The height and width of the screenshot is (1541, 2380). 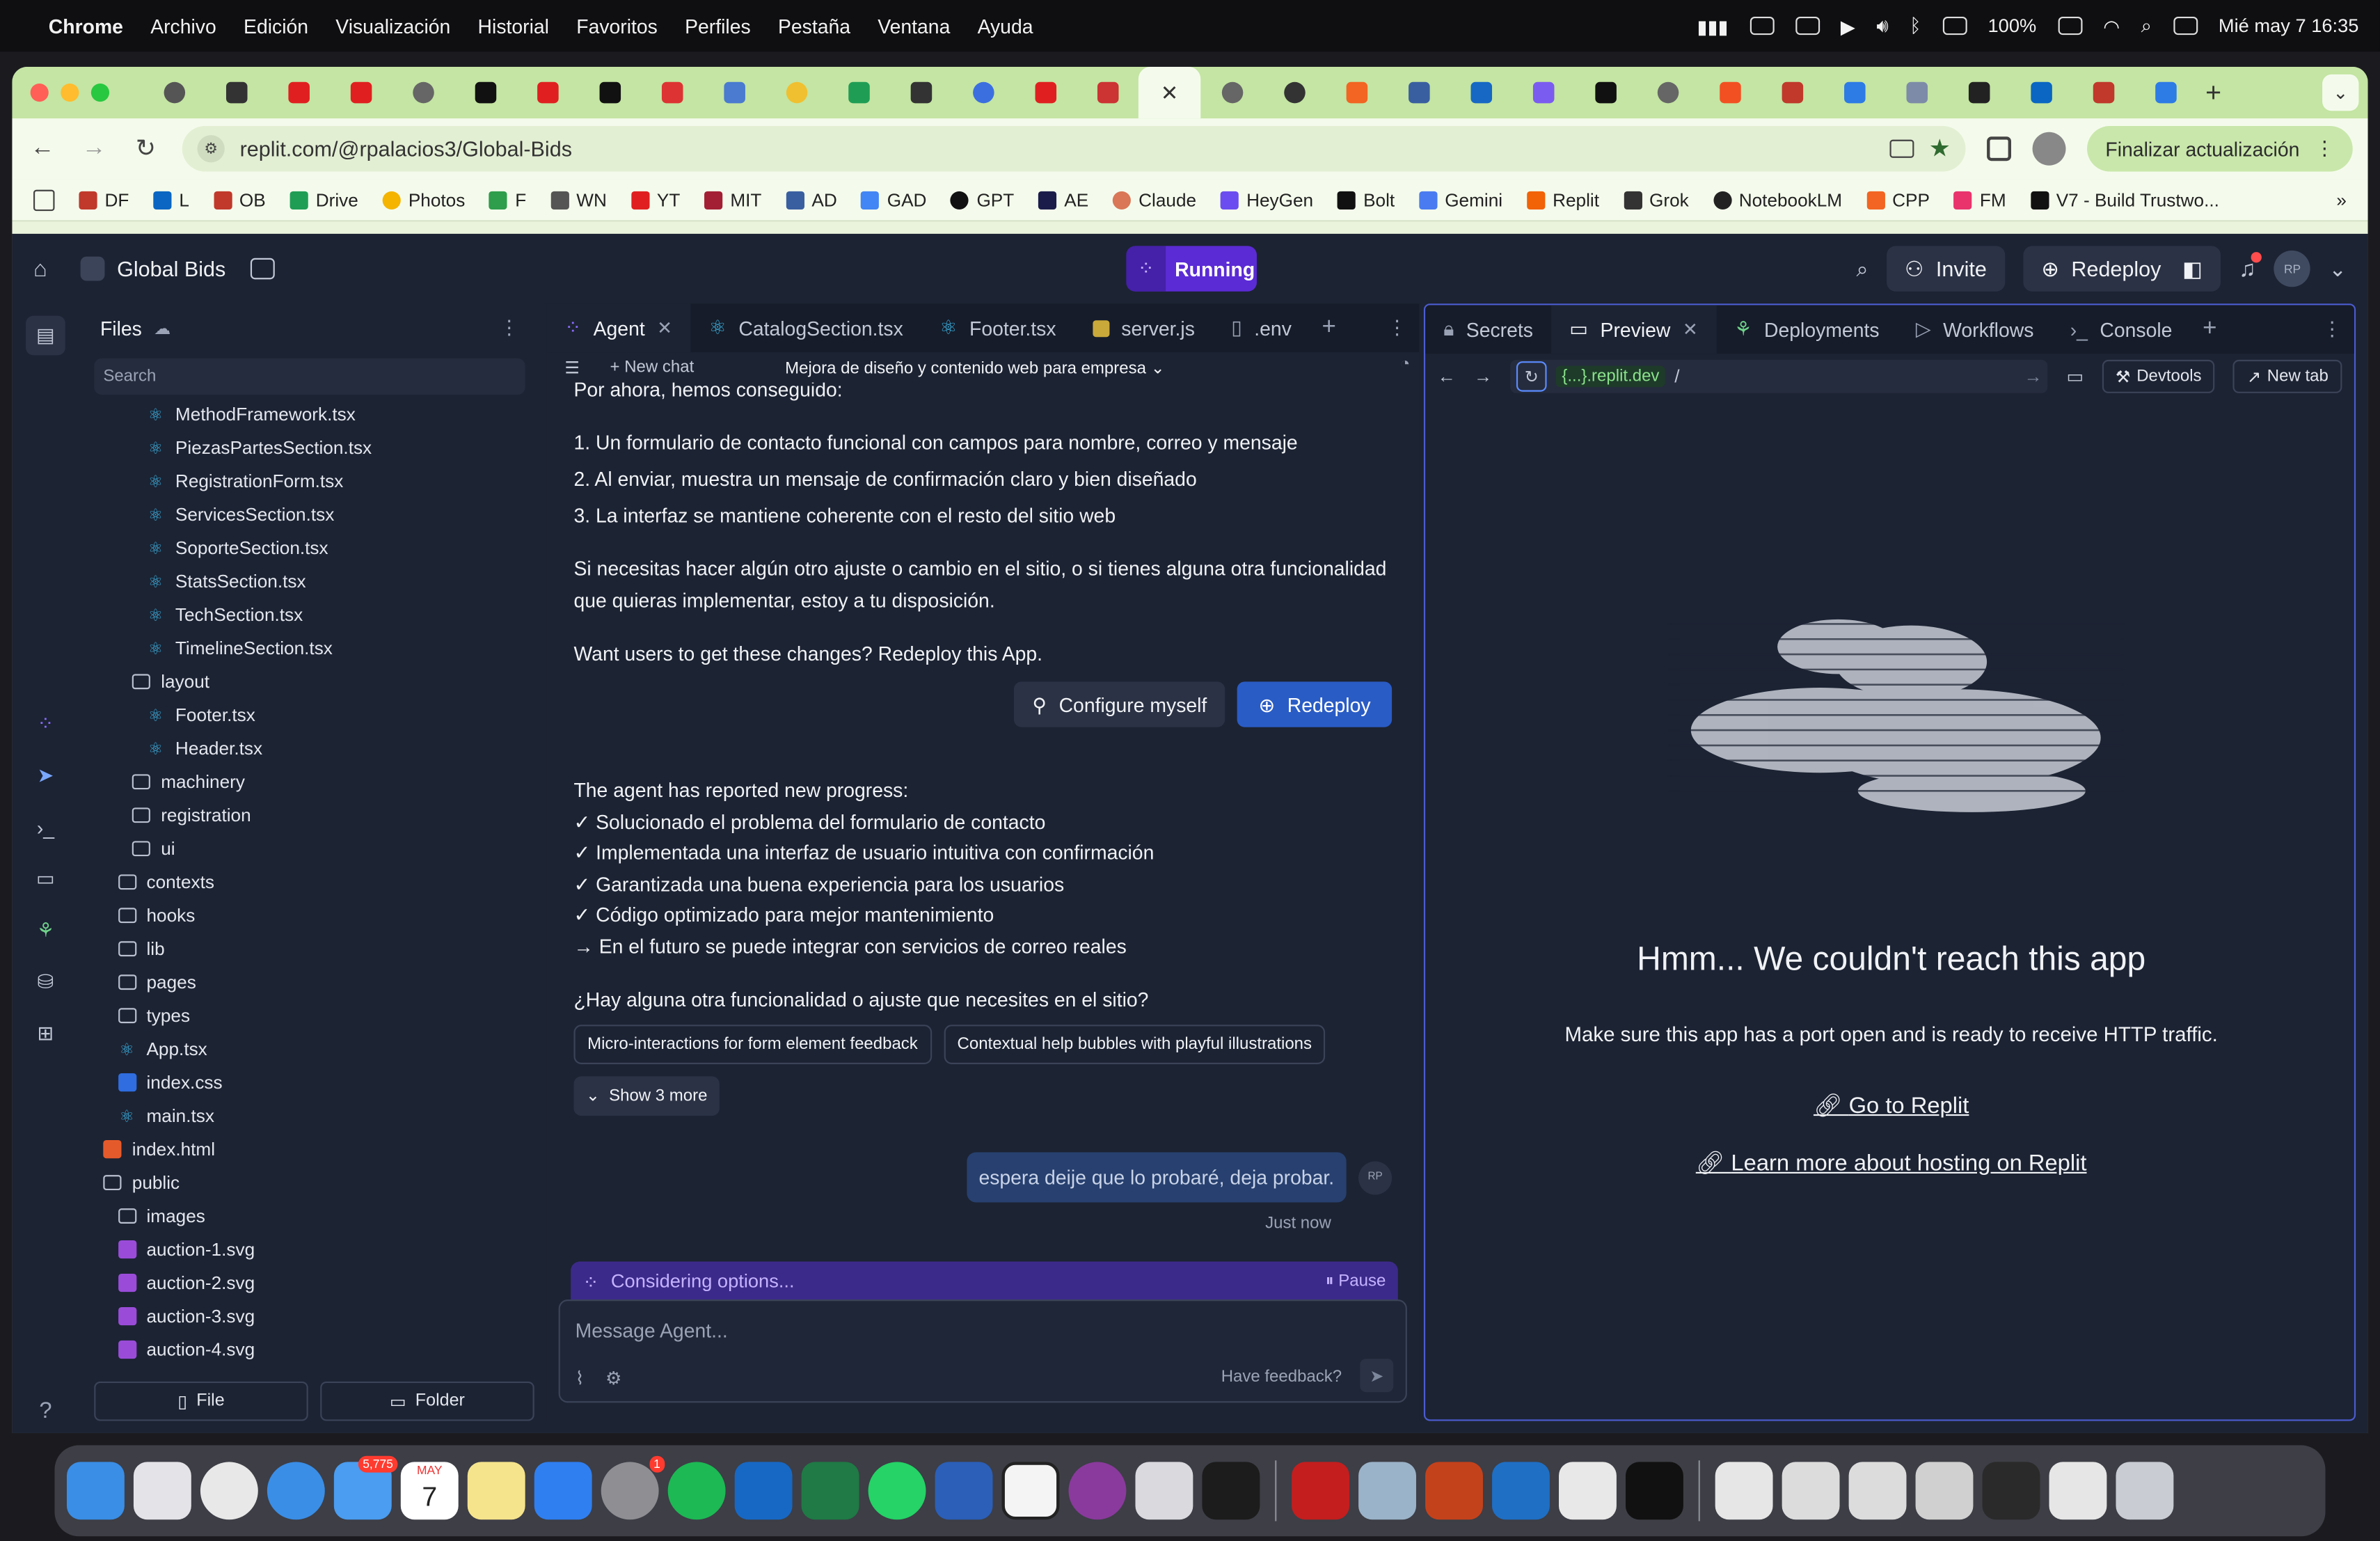 What do you see at coordinates (513, 26) in the screenshot?
I see `menu-item: Historial` at bounding box center [513, 26].